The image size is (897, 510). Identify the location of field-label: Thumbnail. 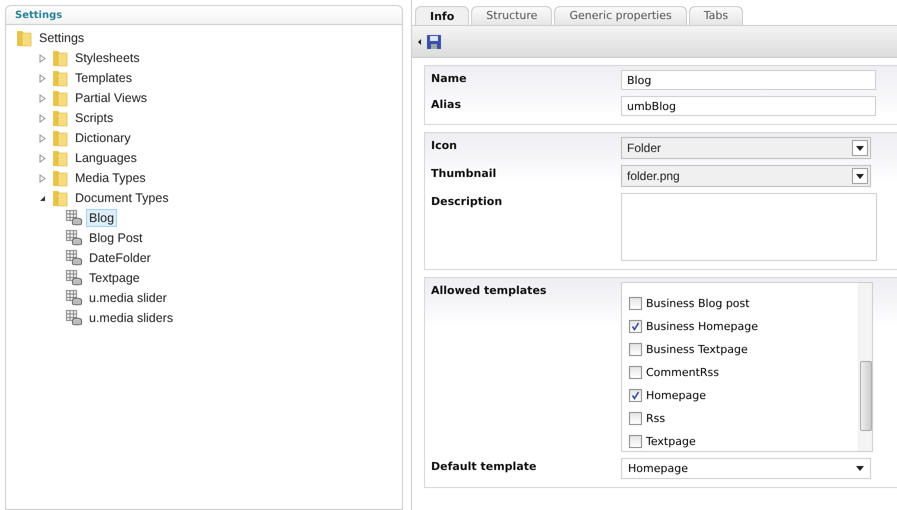
(464, 174).